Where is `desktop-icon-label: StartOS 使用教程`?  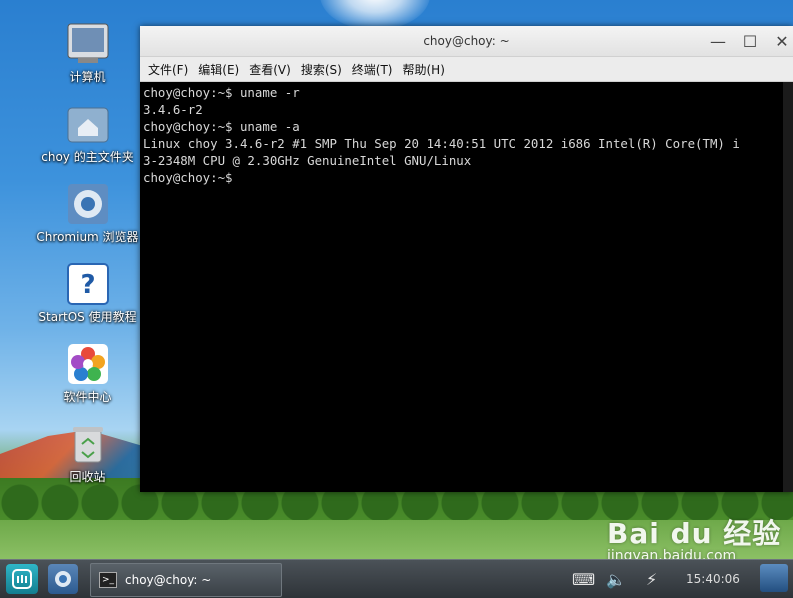 desktop-icon-label: StartOS 使用教程 is located at coordinates (87, 317).